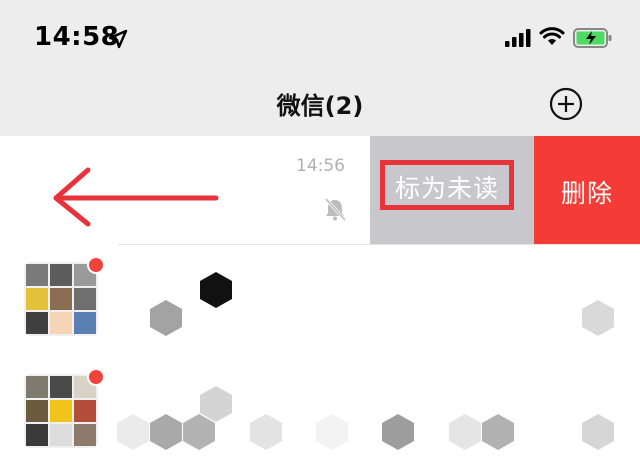 The width and height of the screenshot is (640, 465). What do you see at coordinates (379, 244) in the screenshot?
I see `divider` at bounding box center [379, 244].